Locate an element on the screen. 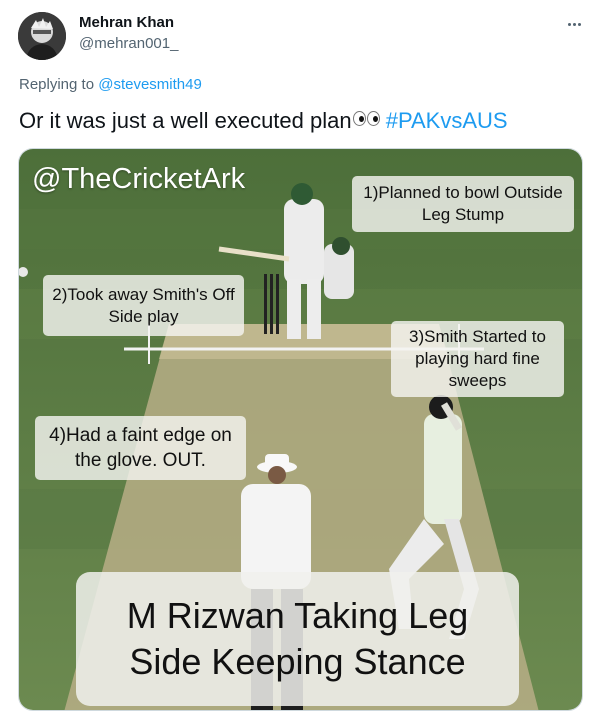 The width and height of the screenshot is (601, 724). more-options-icon is located at coordinates (574, 24).